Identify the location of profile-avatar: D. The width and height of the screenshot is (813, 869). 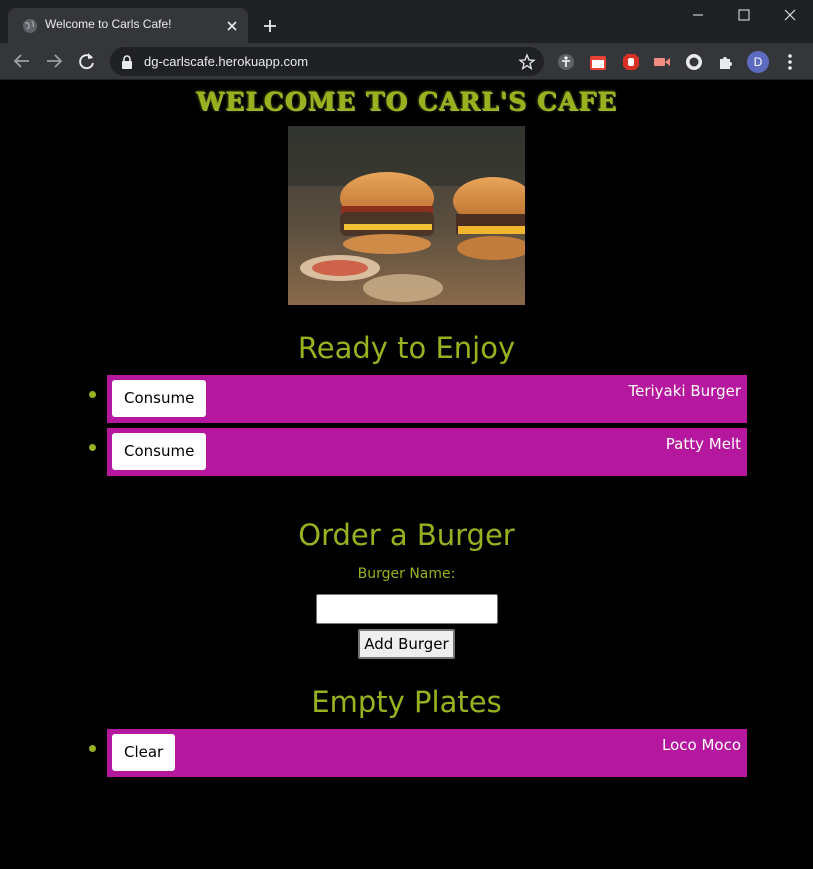
(758, 62).